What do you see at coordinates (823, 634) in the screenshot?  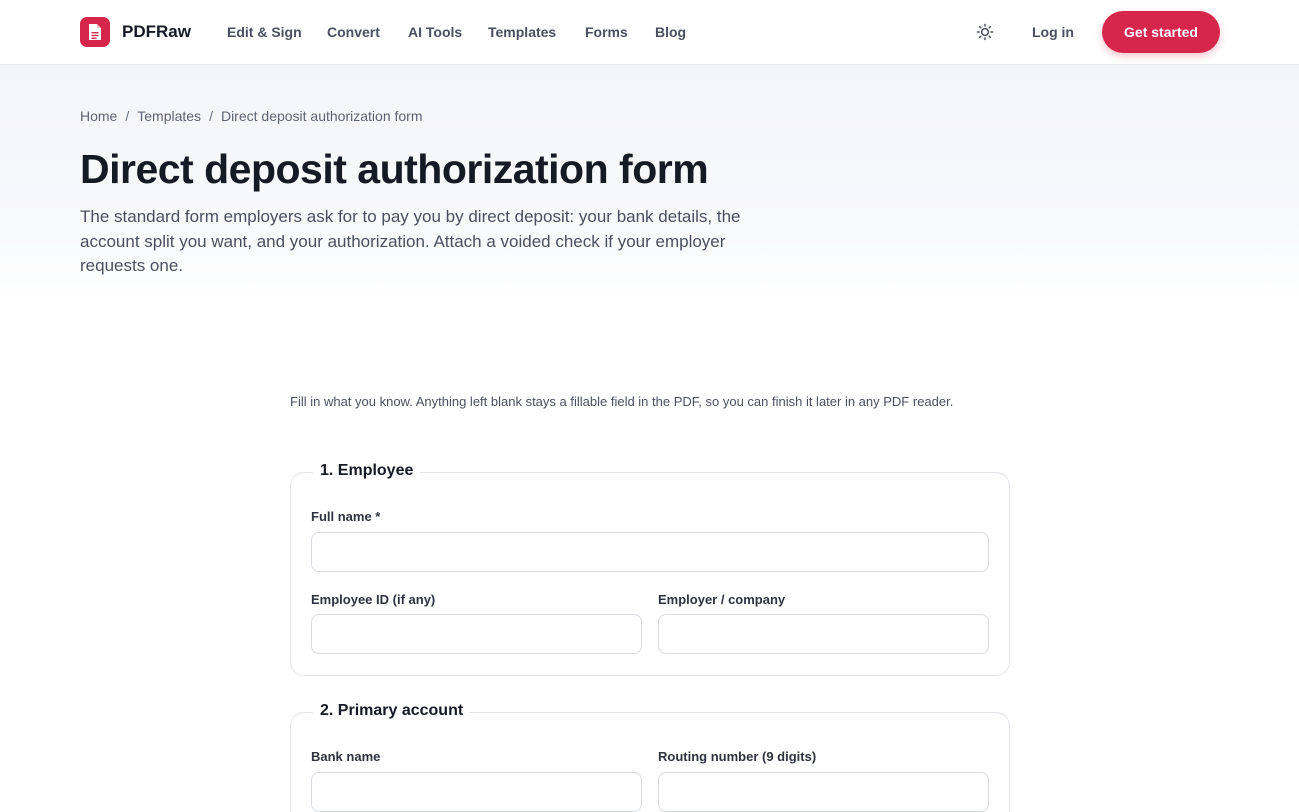 I see `employer-input` at bounding box center [823, 634].